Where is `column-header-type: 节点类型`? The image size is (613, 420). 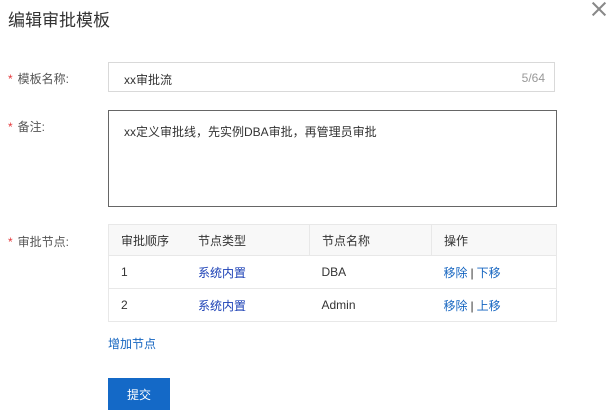 column-header-type: 节点类型 is located at coordinates (248, 240).